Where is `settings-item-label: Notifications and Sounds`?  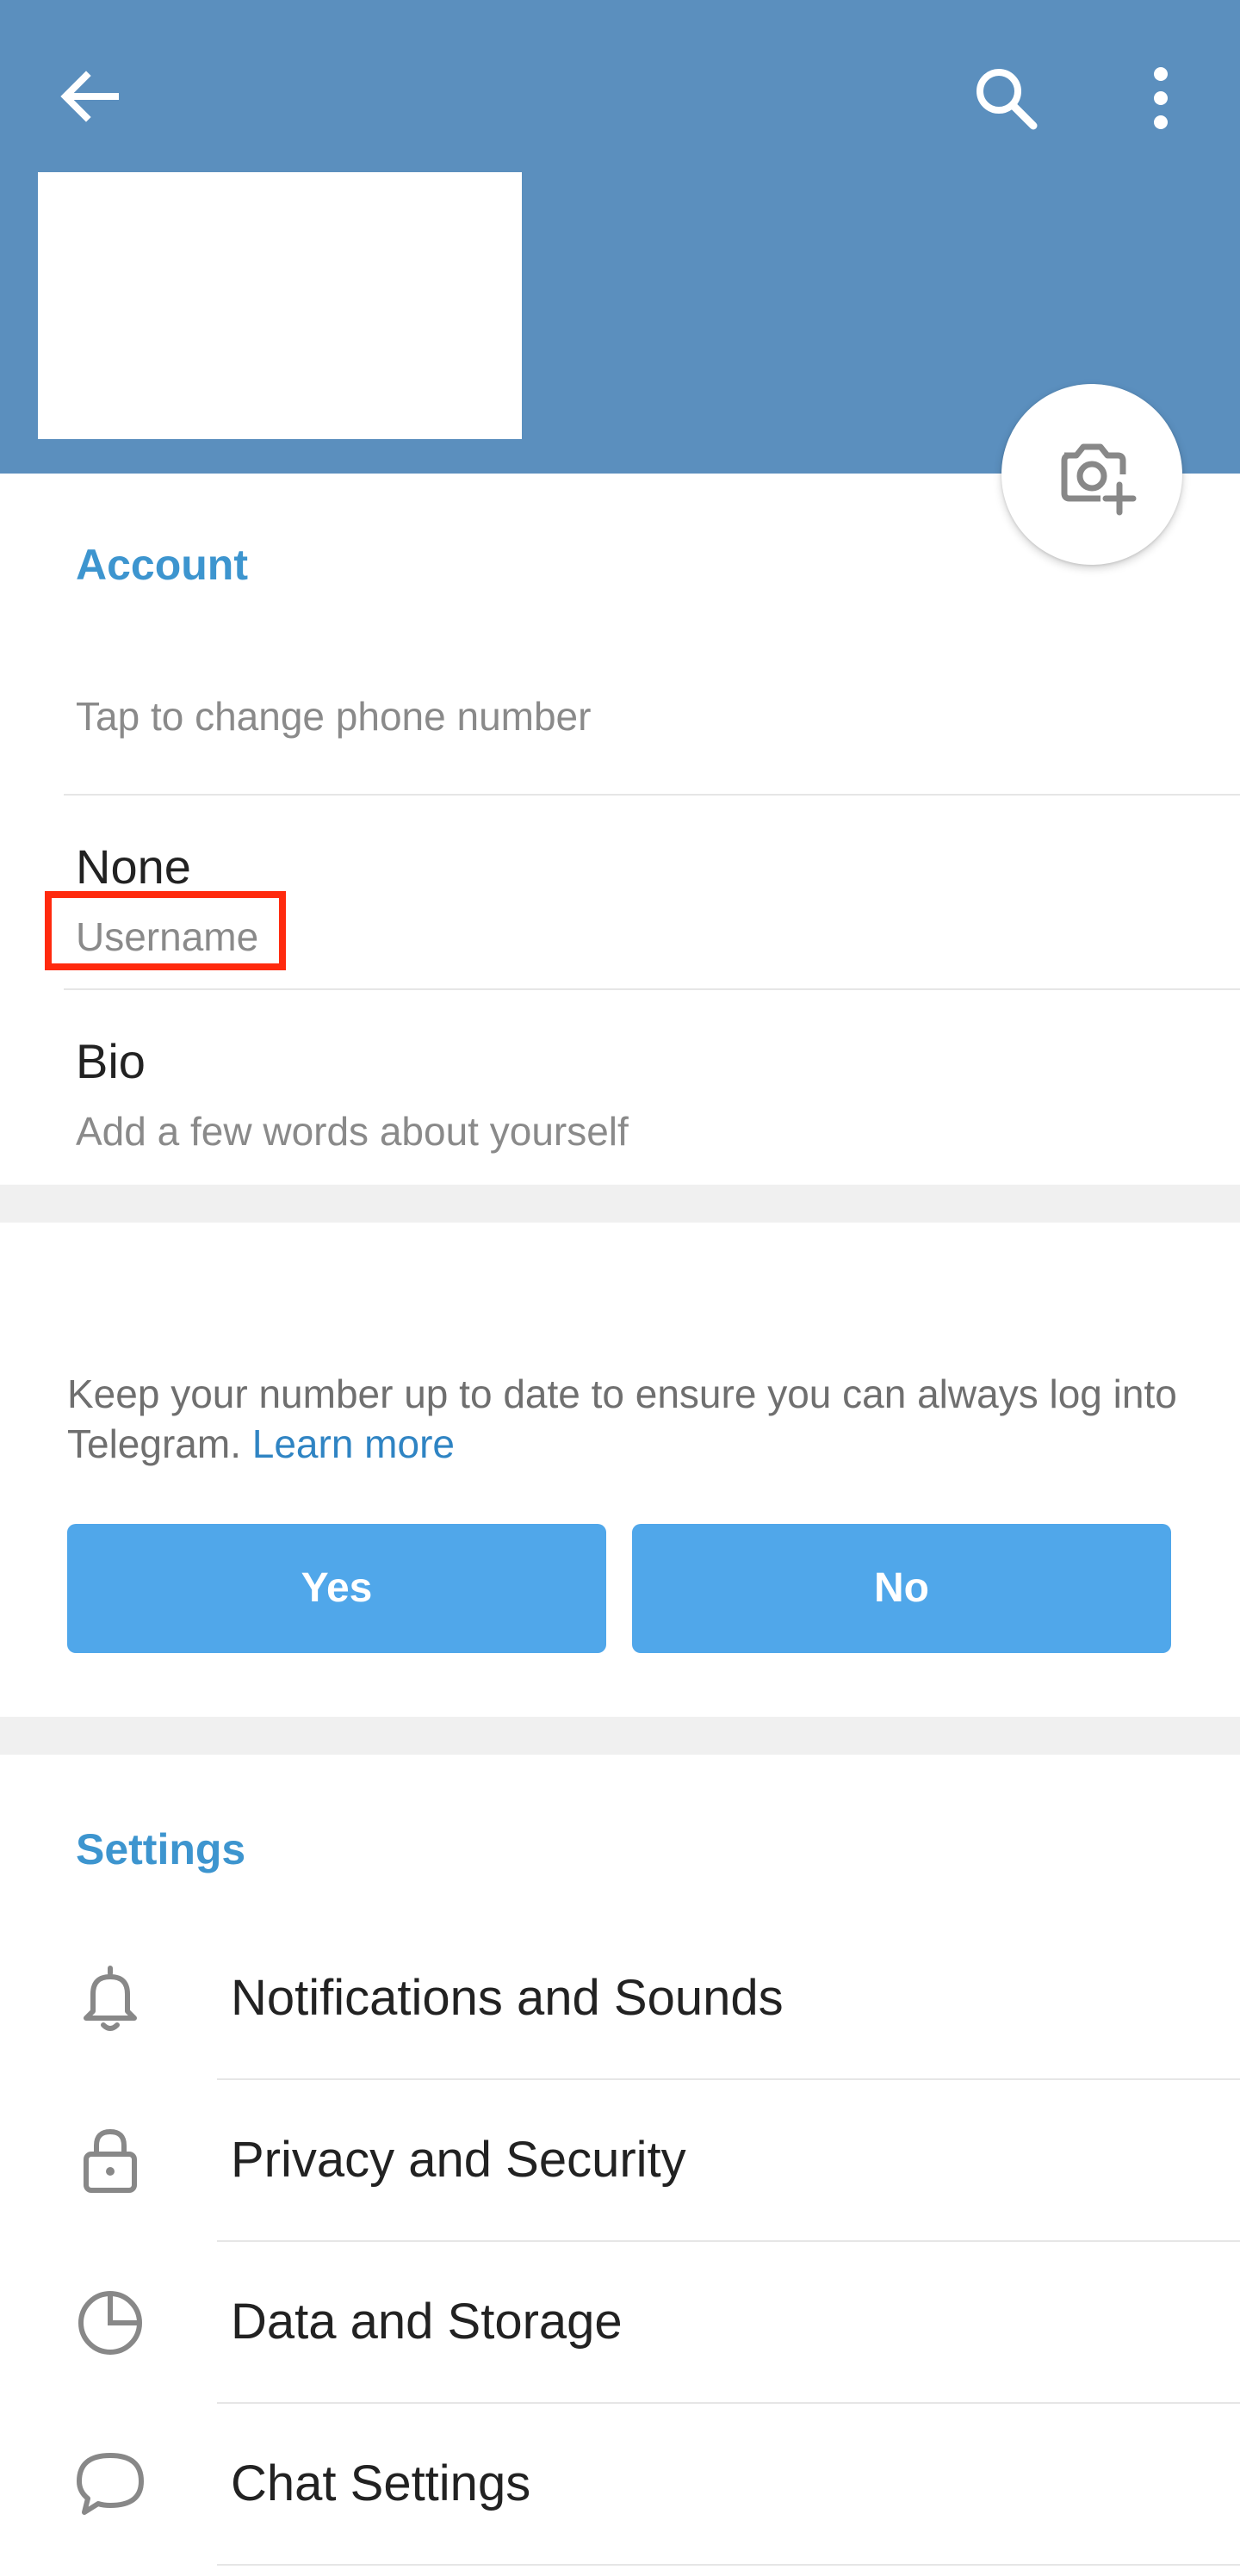
settings-item-label: Notifications and Sounds is located at coordinates (508, 1998).